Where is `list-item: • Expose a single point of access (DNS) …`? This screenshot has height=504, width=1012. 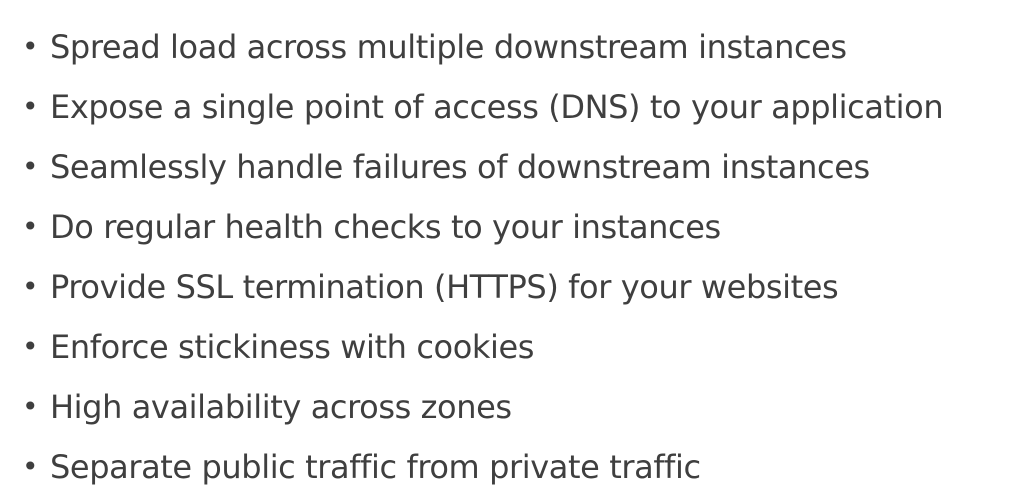 list-item: • Expose a single point of access (DNS) … is located at coordinates (483, 114).